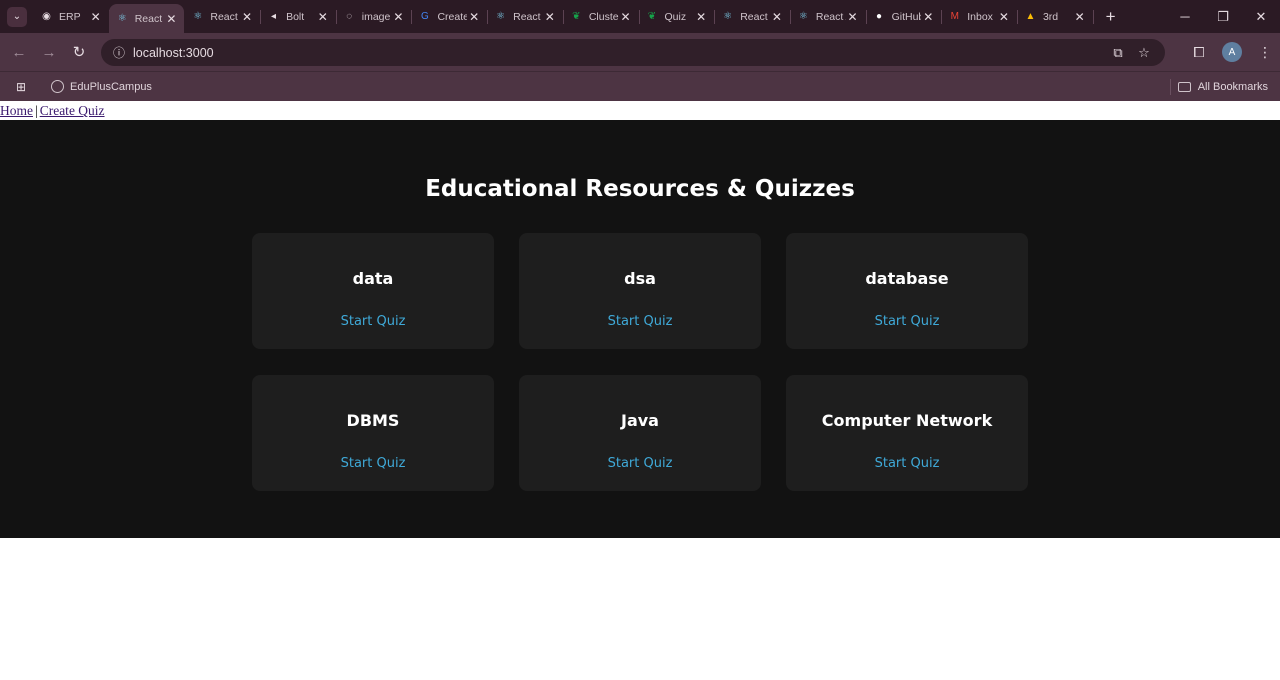  What do you see at coordinates (1261, 16) in the screenshot?
I see `close-window-button: ✕` at bounding box center [1261, 16].